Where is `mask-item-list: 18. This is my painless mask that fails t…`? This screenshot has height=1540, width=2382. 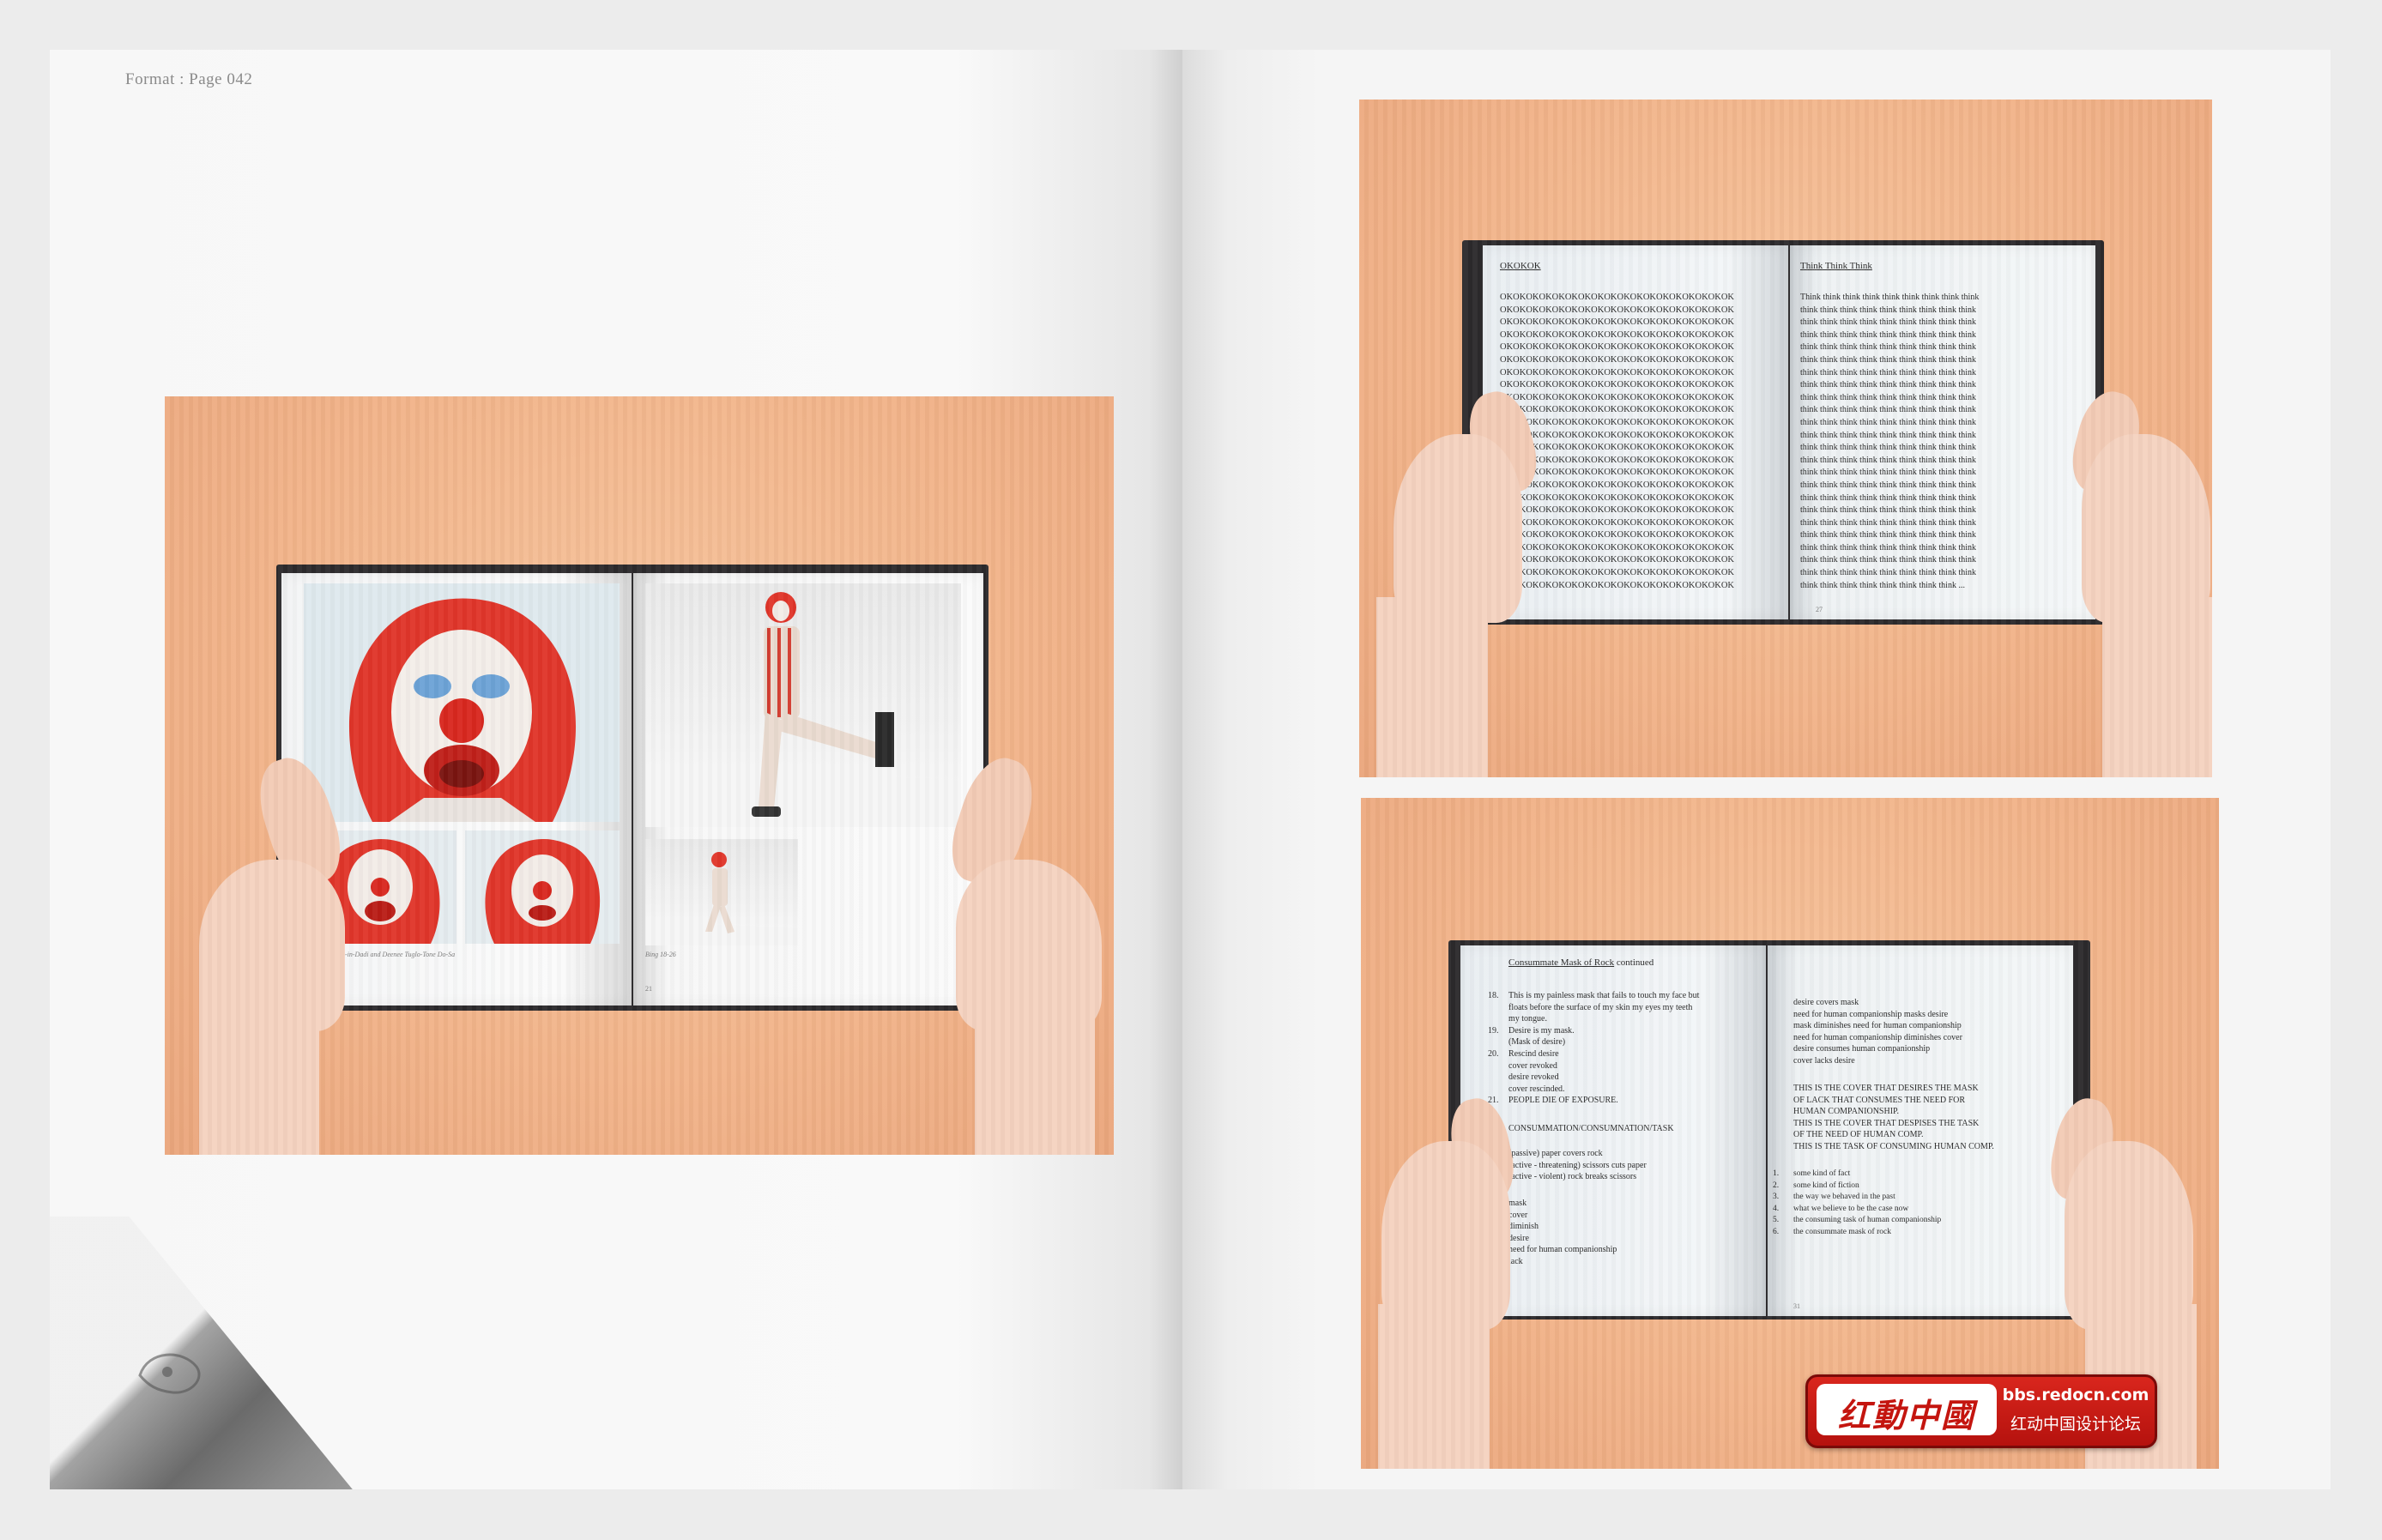
mask-item-list: 18. This is my painless mask that fails t… is located at coordinates (1625, 1048).